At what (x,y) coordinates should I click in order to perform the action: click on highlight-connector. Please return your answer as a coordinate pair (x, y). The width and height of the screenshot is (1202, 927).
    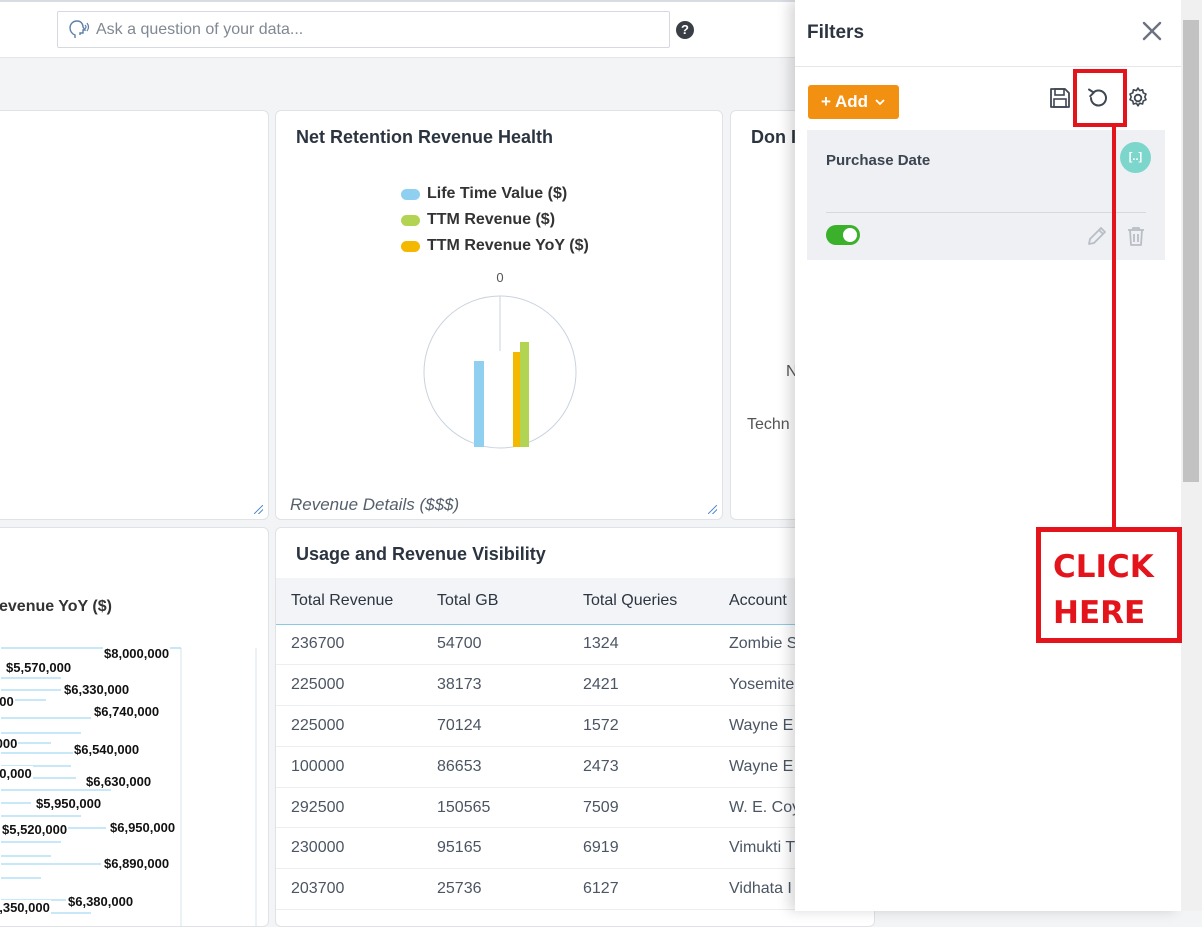
    Looking at the image, I should click on (1114, 328).